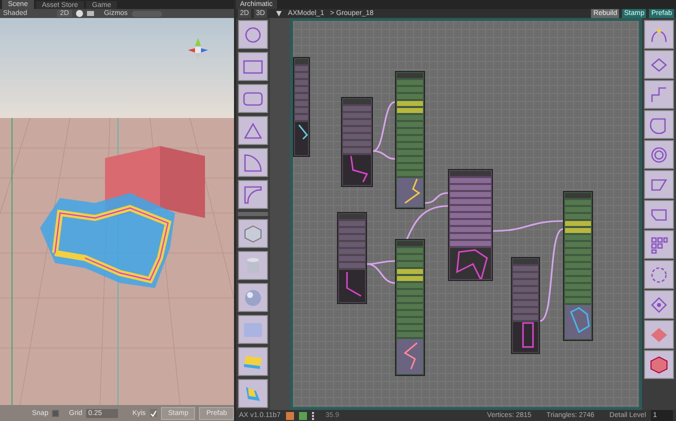 This screenshot has width=676, height=421. Describe the element at coordinates (56, 413) in the screenshot. I see `snap-checkbox` at that location.